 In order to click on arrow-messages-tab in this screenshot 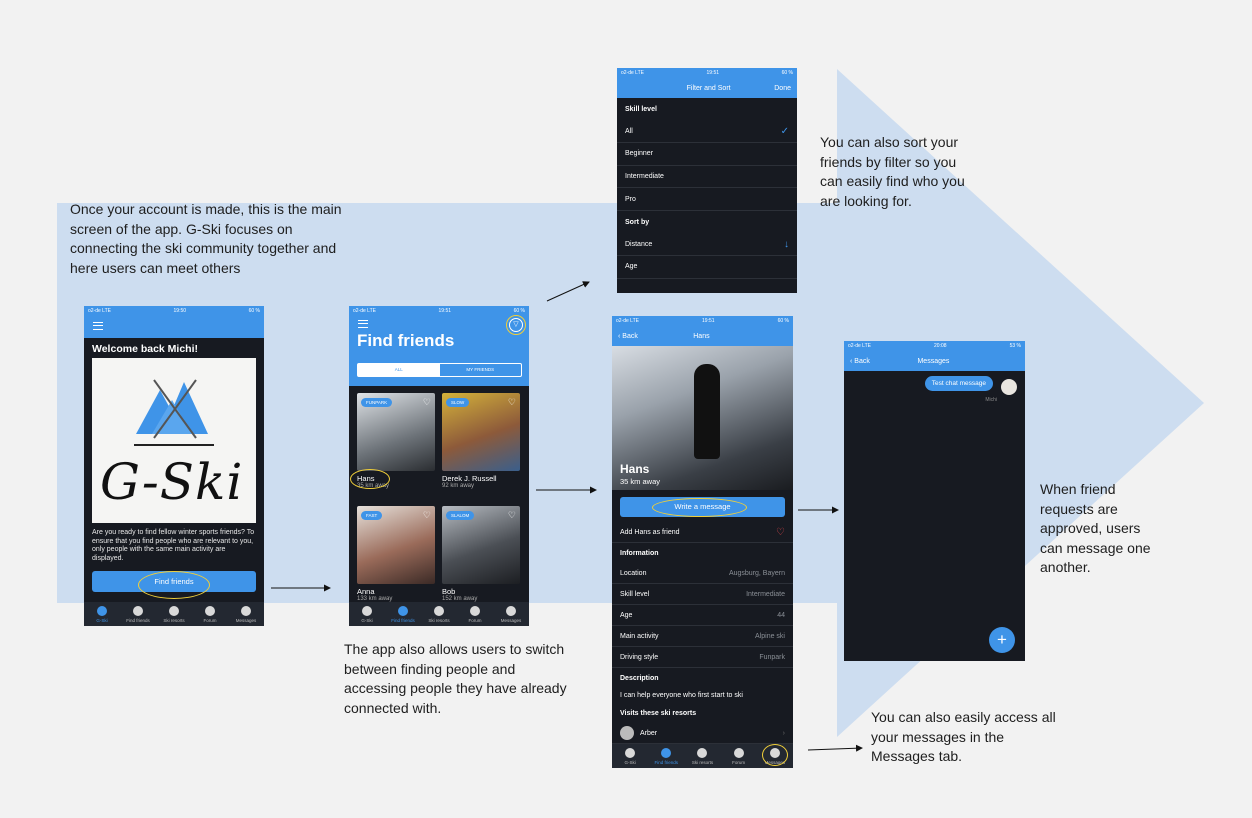, I will do `click(835, 748)`.